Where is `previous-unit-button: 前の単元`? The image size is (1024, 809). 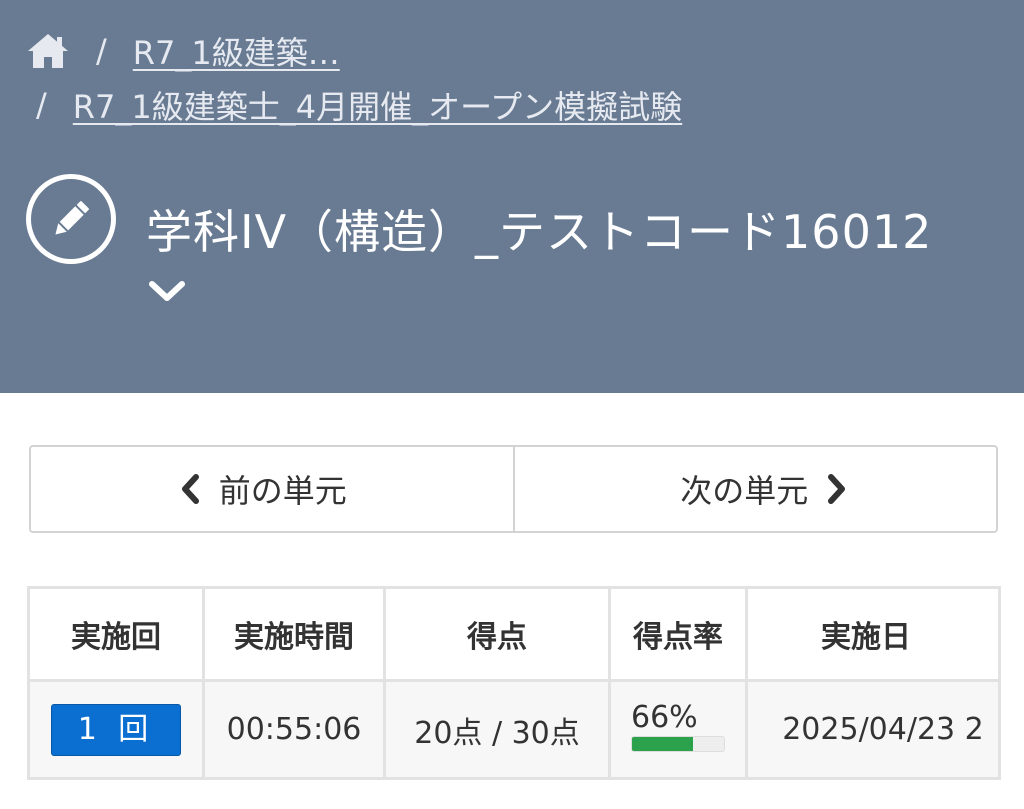
previous-unit-button: 前の単元 is located at coordinates (272, 489).